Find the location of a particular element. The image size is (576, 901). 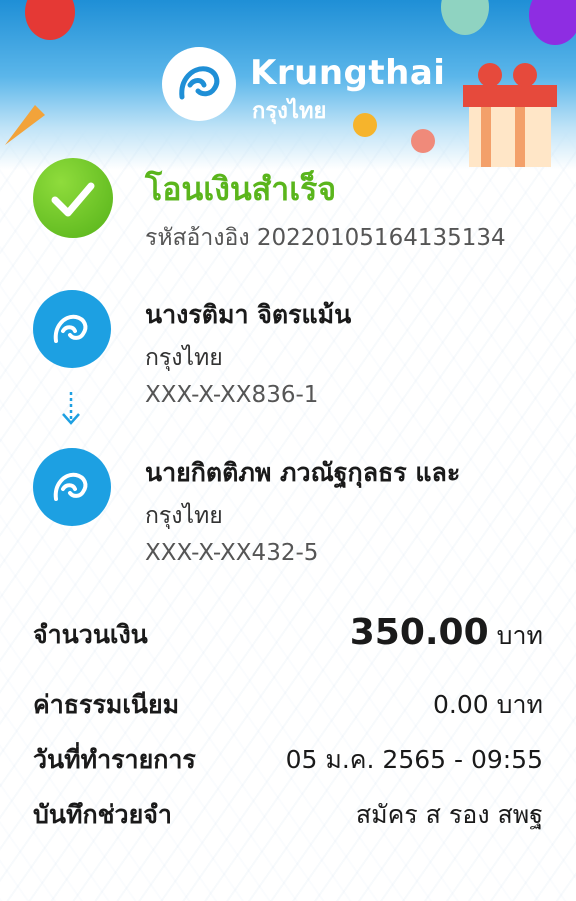

success-badge is located at coordinates (73, 198).